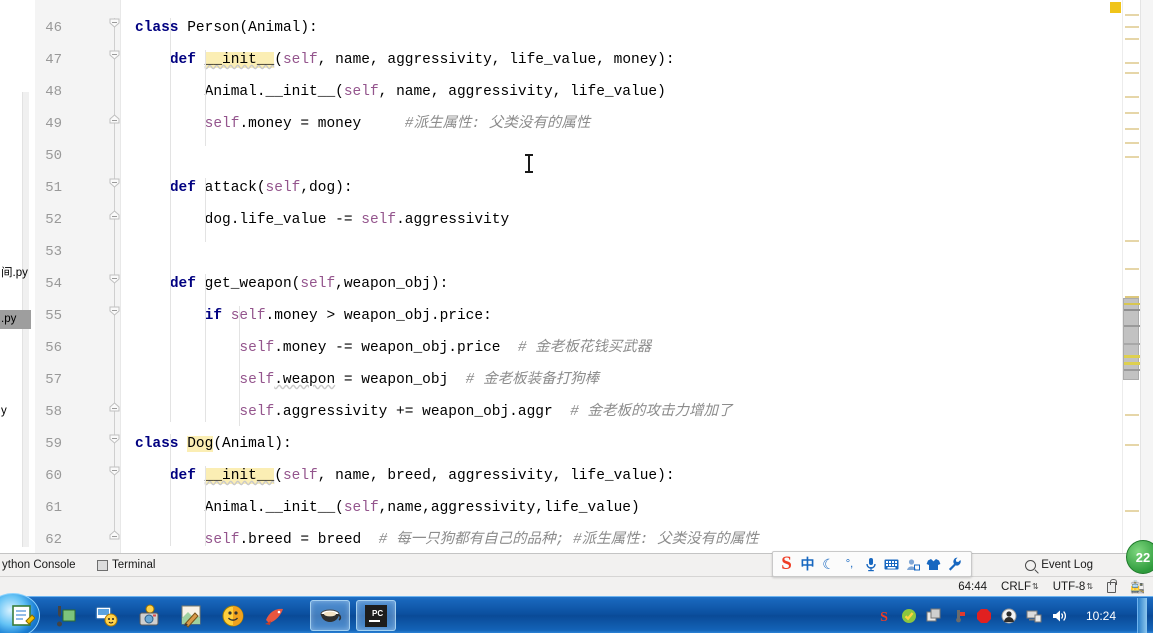 This screenshot has width=1153, height=633. What do you see at coordinates (291, 284) in the screenshot?
I see `code-line: def get_weapon(self,weapon_obj):` at bounding box center [291, 284].